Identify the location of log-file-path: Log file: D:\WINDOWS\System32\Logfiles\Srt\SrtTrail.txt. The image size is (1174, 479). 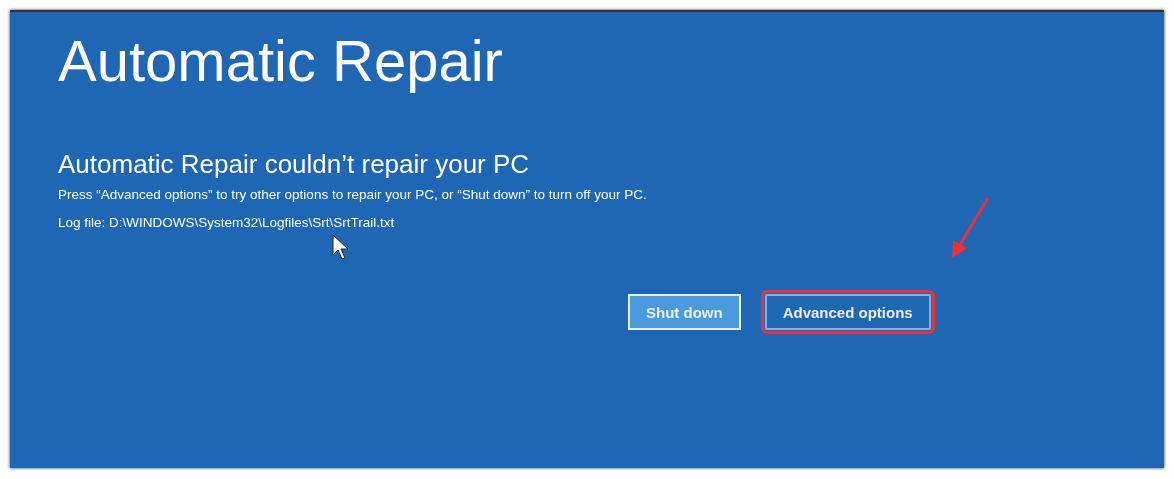
(227, 223).